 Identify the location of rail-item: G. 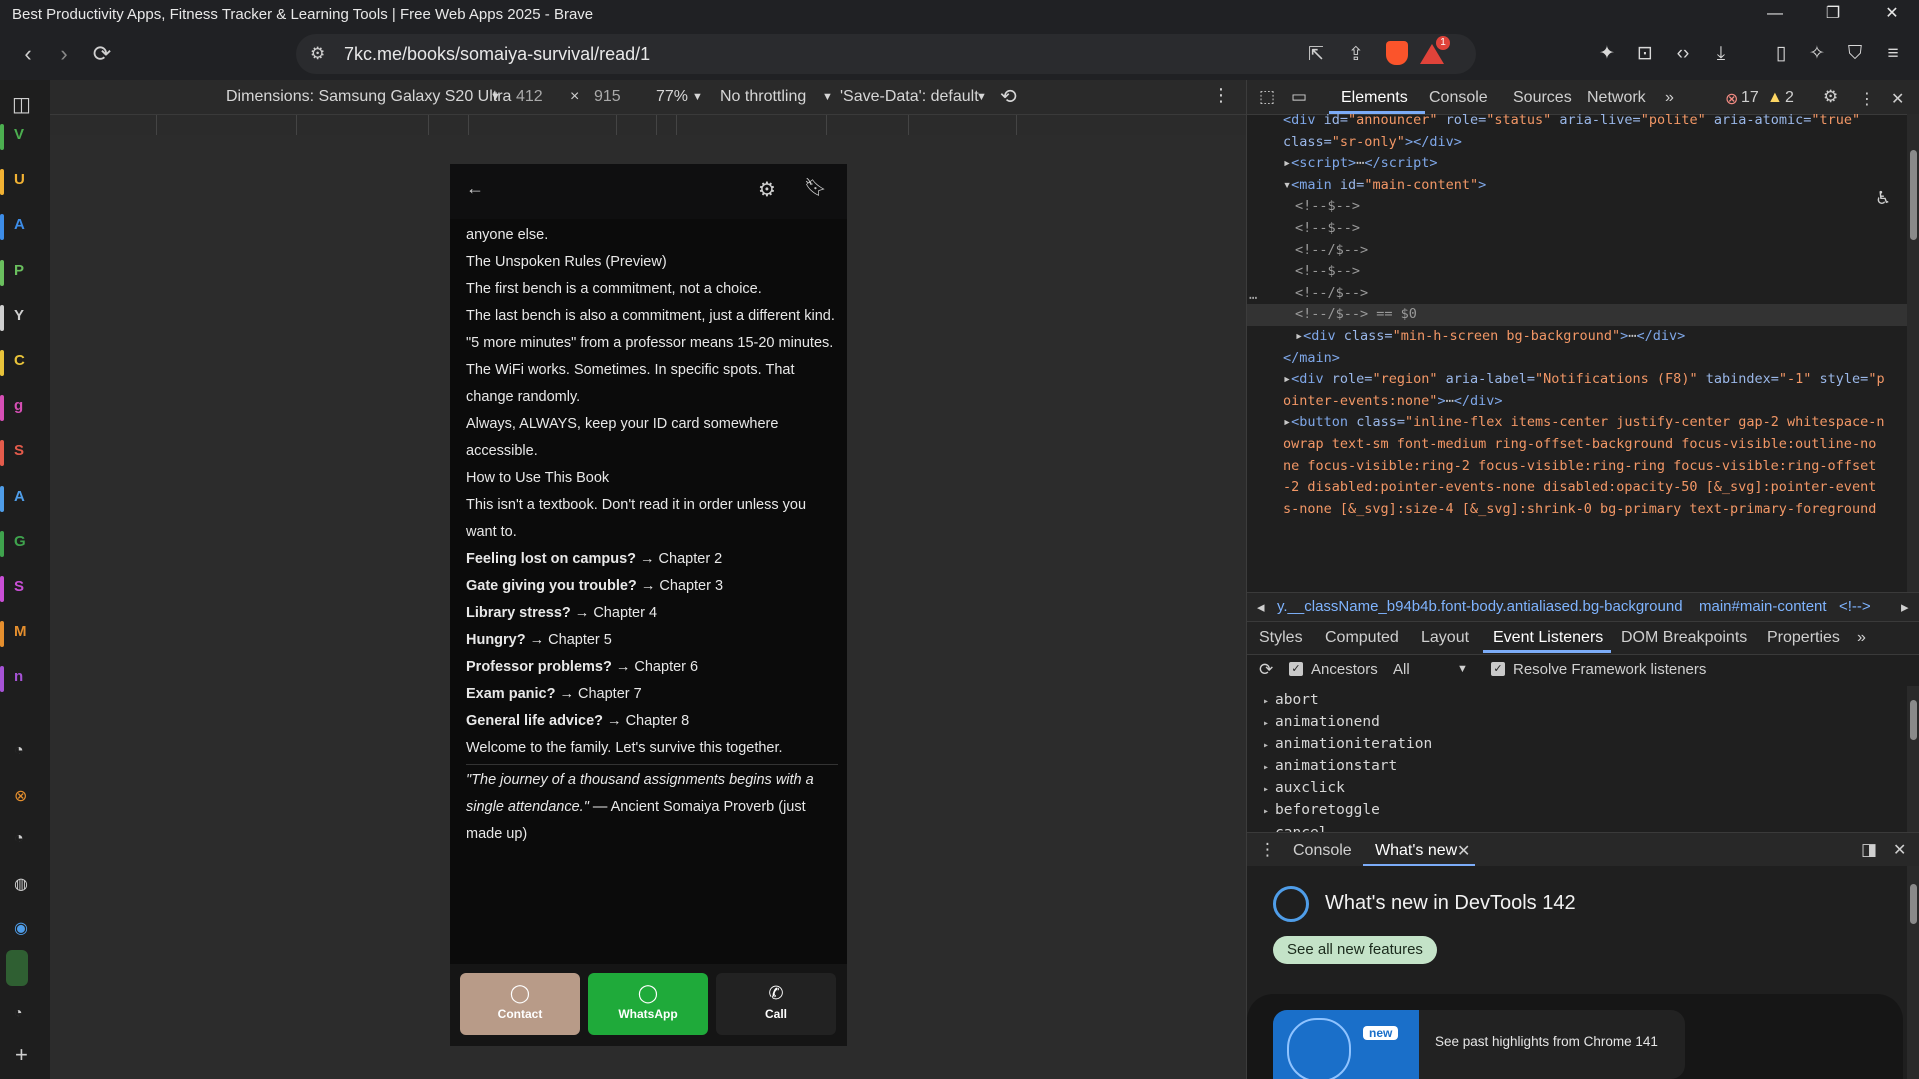
(29, 544).